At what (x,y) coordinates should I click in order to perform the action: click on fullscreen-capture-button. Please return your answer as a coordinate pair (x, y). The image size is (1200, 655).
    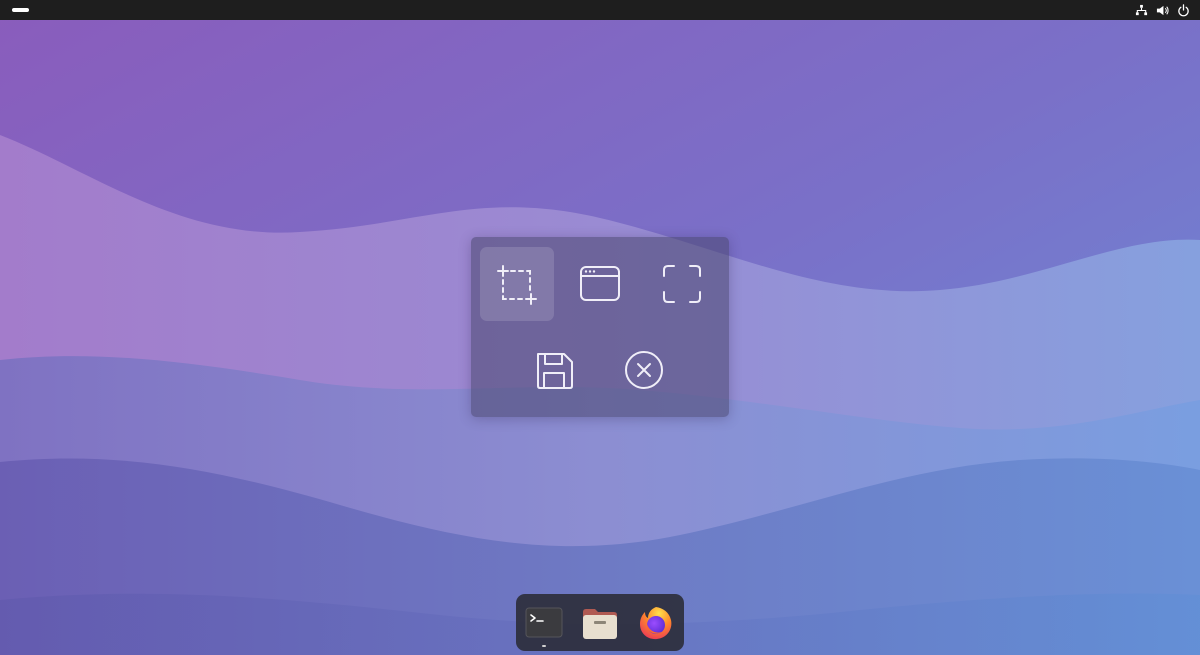
    Looking at the image, I should click on (682, 284).